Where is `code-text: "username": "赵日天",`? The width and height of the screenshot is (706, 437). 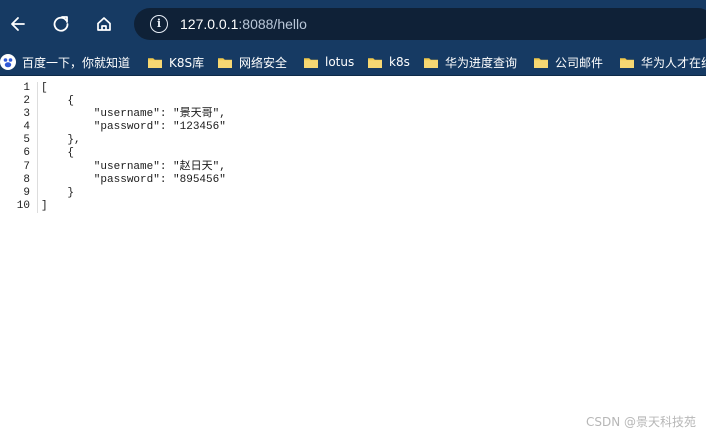 code-text: "username": "赵日天", is located at coordinates (133, 166).